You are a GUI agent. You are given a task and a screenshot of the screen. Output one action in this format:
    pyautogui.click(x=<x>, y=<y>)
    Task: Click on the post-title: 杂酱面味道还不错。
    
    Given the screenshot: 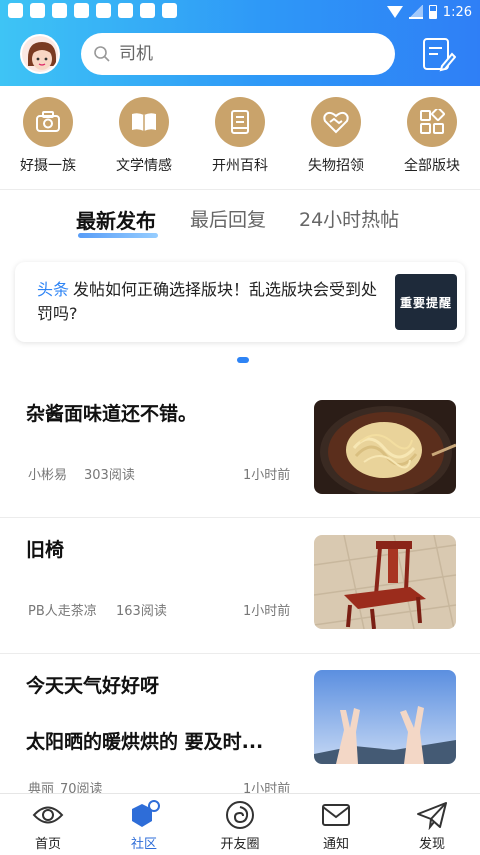 What is the action you would take?
    pyautogui.click(x=112, y=414)
    